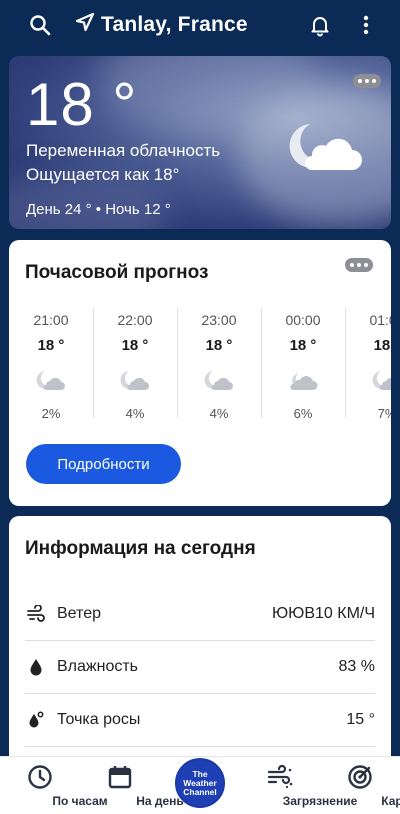 Image resolution: width=400 pixels, height=814 pixels. Describe the element at coordinates (366, 25) in the screenshot. I see `more-vert-icon` at that location.